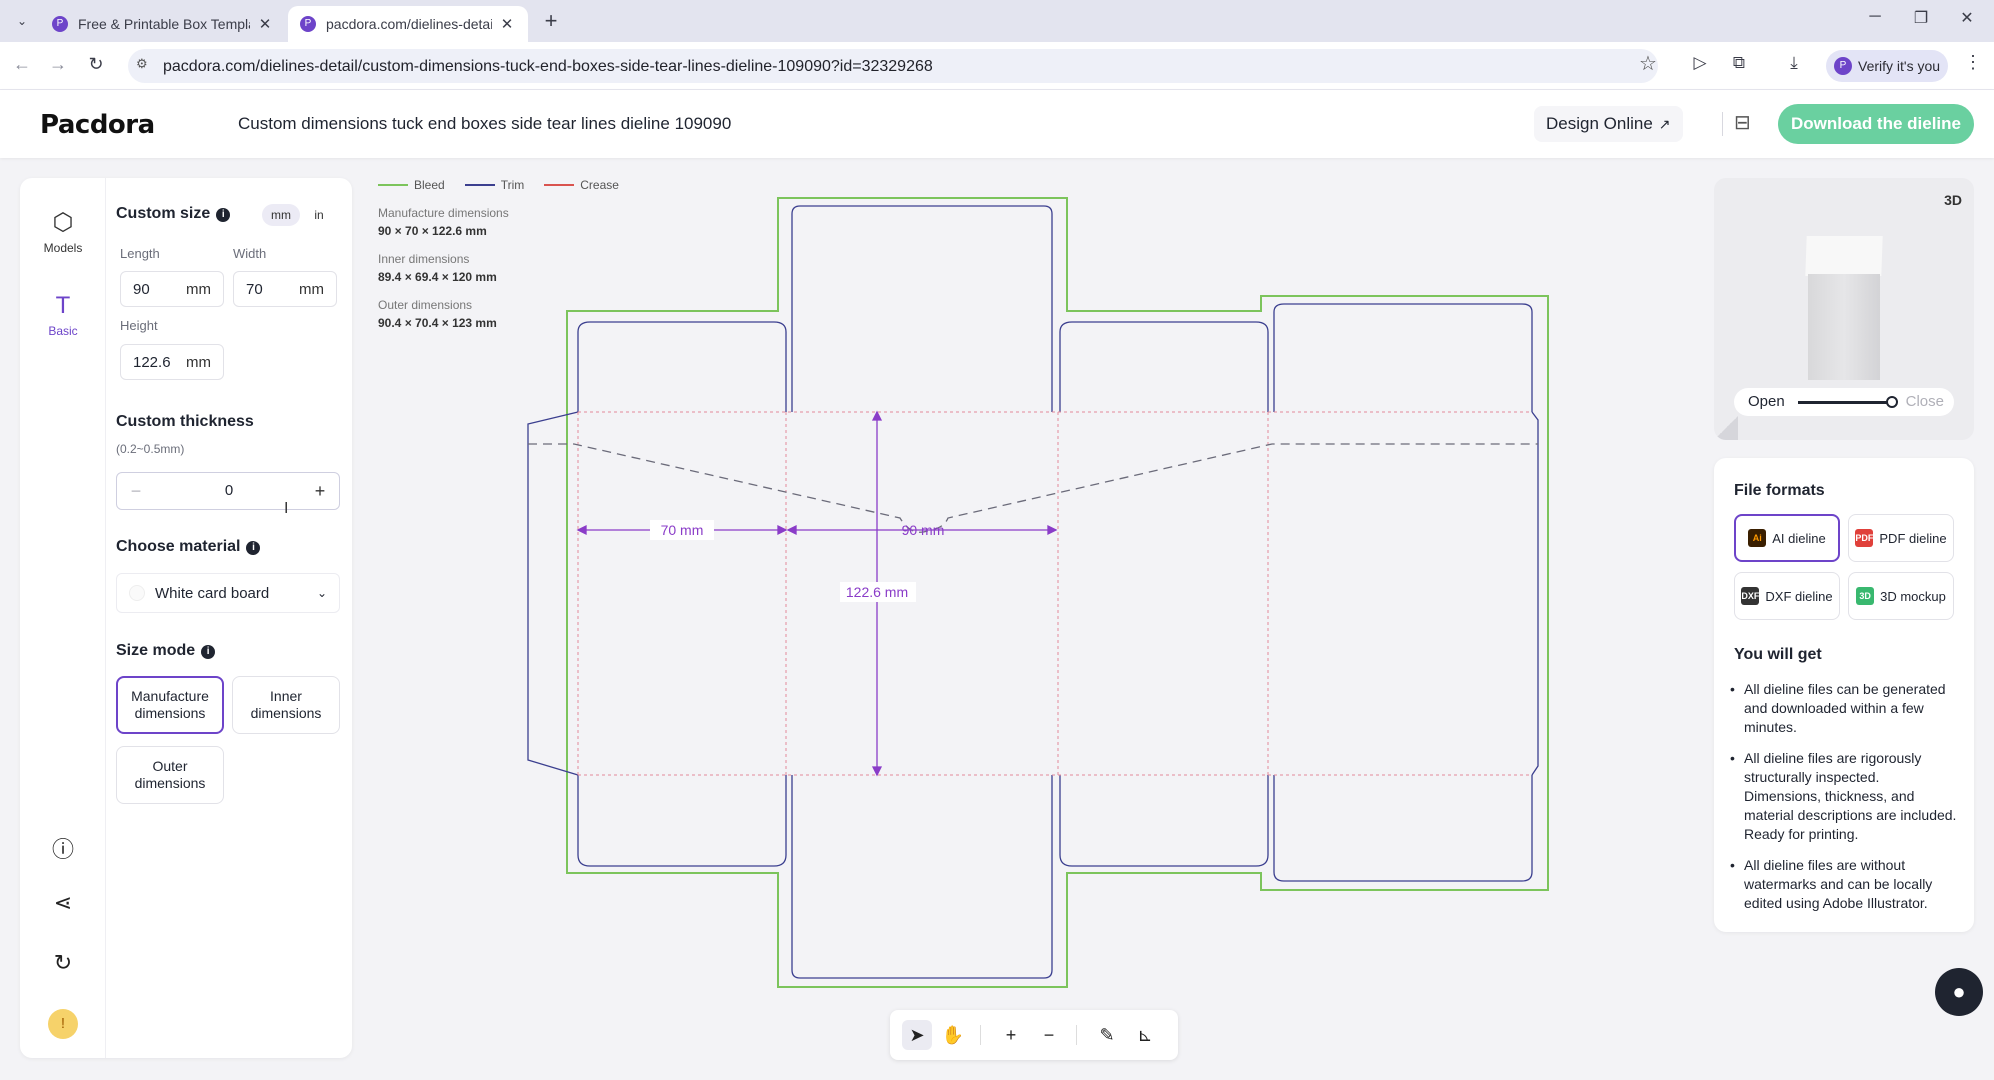 The width and height of the screenshot is (1994, 1080). What do you see at coordinates (437, 323) in the screenshot?
I see `dim-value: 90.4 × 70.4 × 123 mm` at bounding box center [437, 323].